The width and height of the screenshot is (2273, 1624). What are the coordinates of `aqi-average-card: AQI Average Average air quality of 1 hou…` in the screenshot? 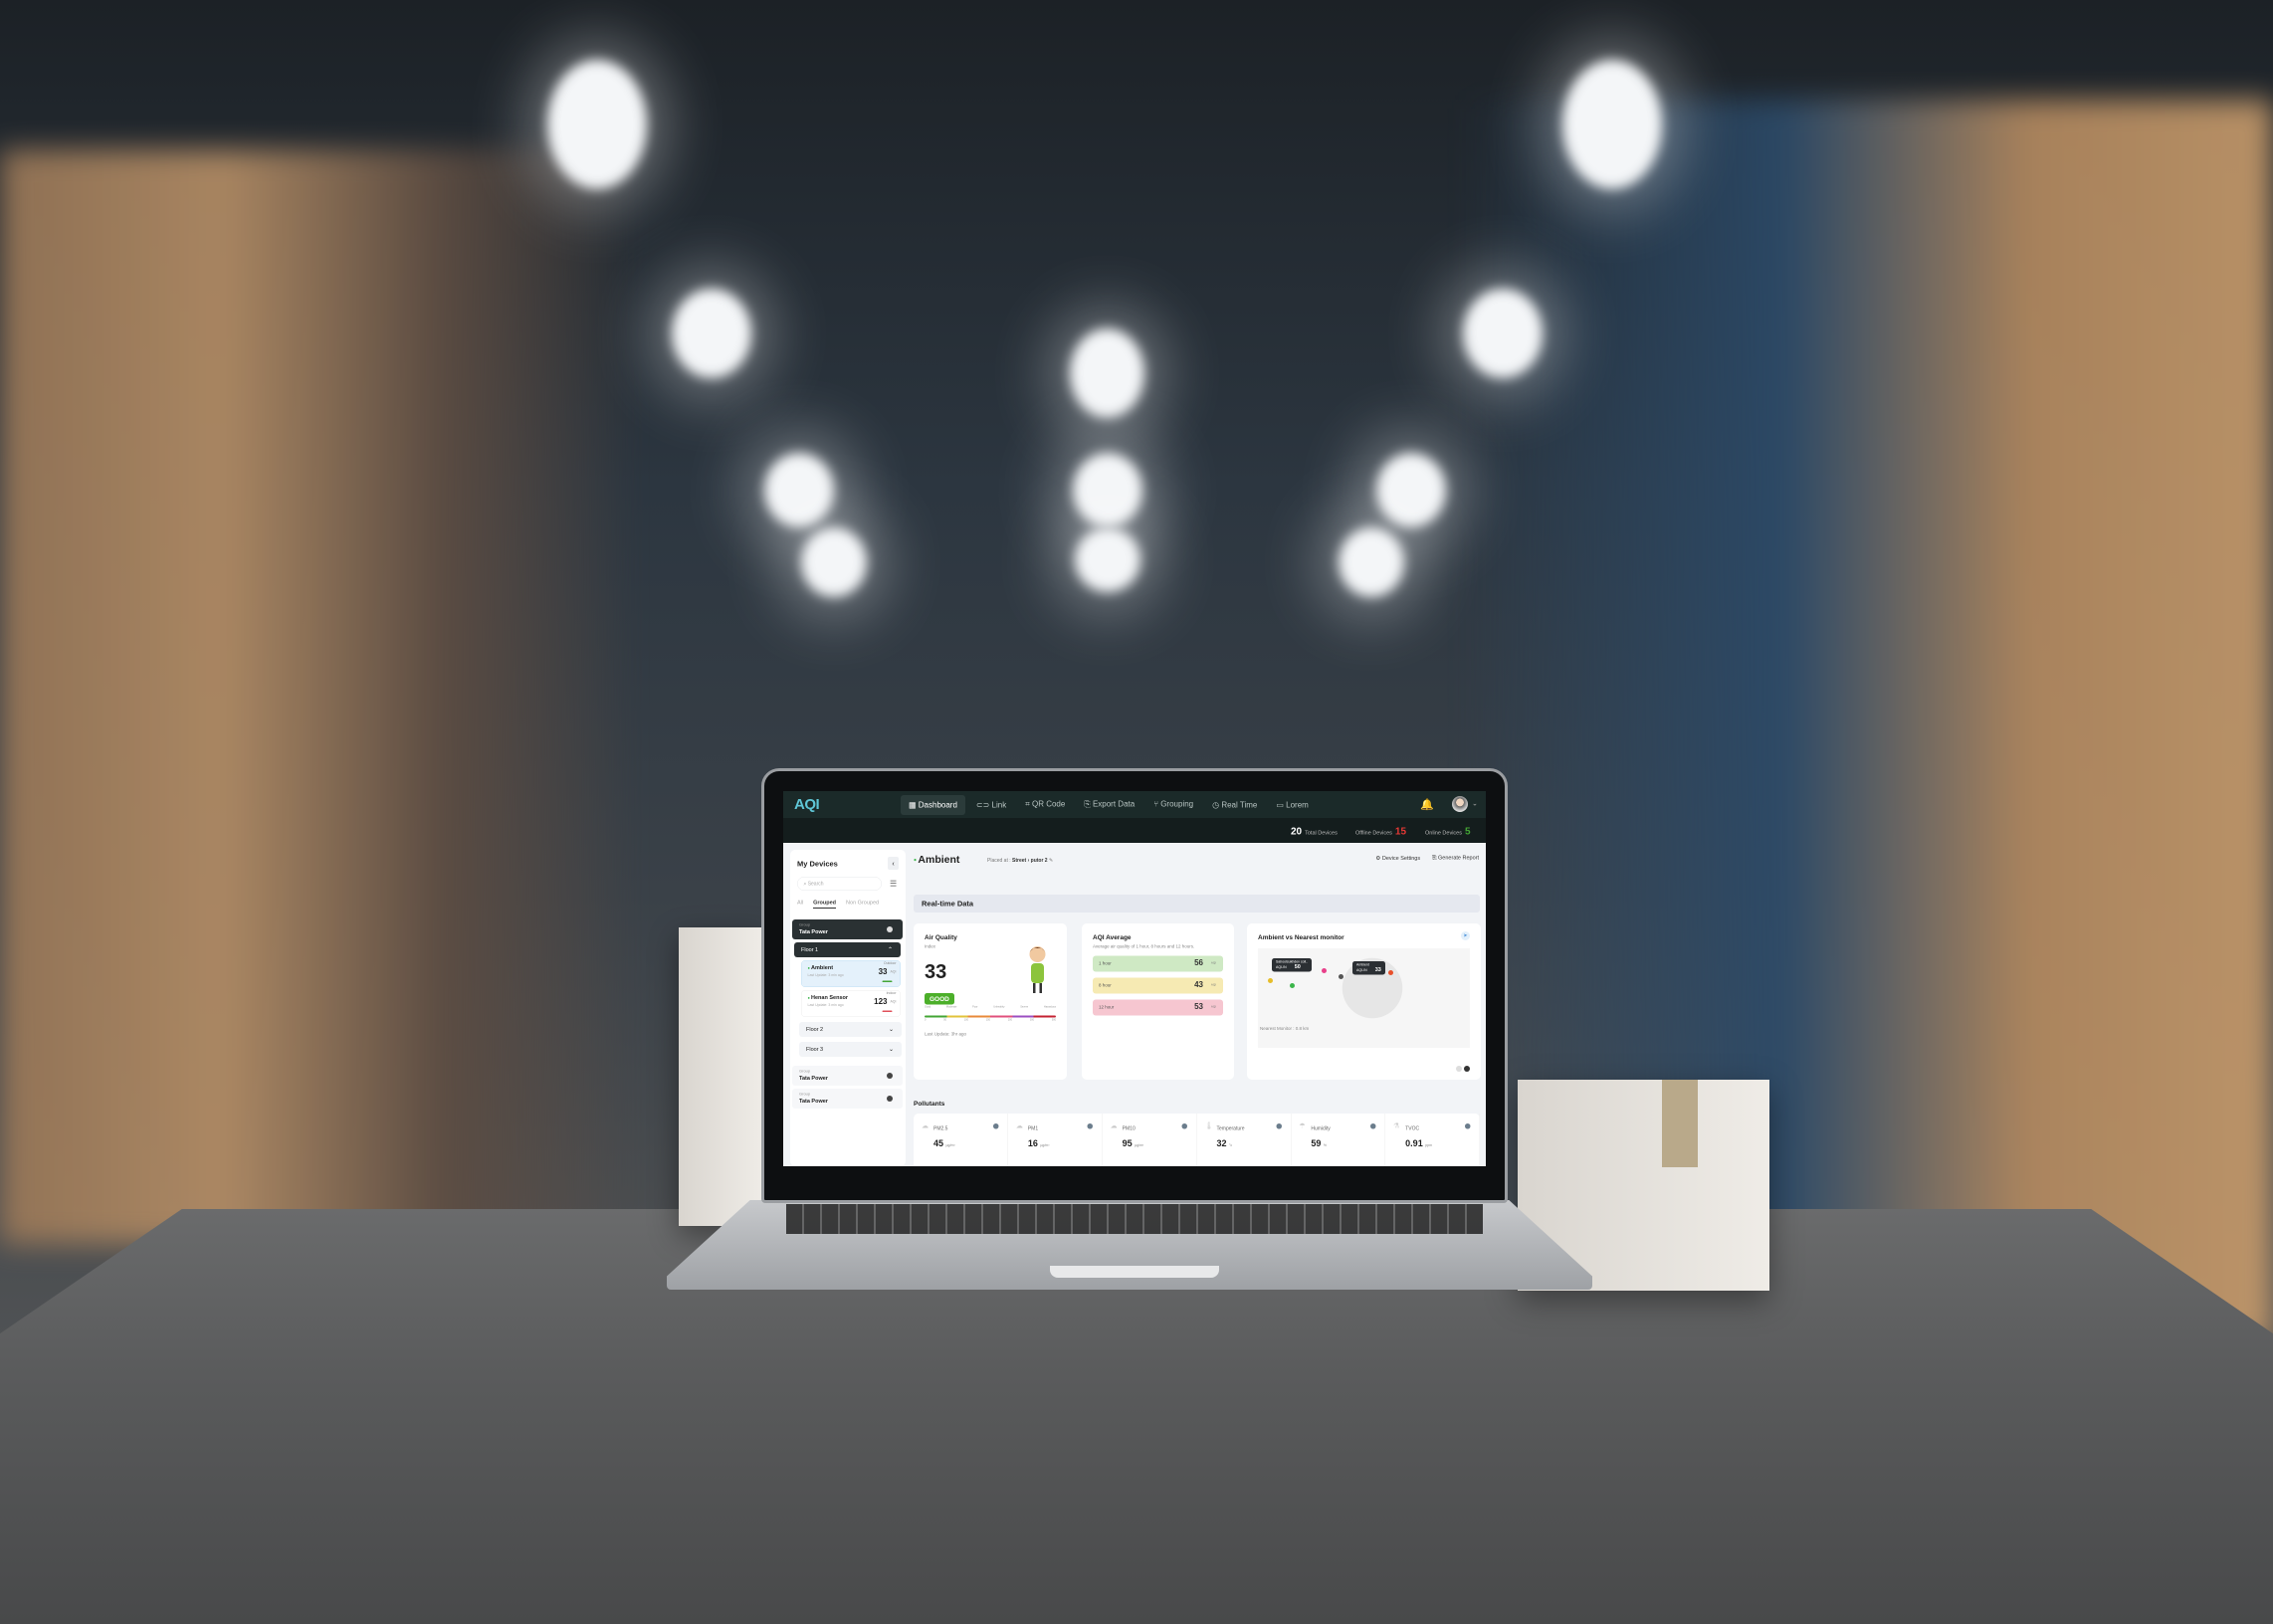 It's located at (1158, 1002).